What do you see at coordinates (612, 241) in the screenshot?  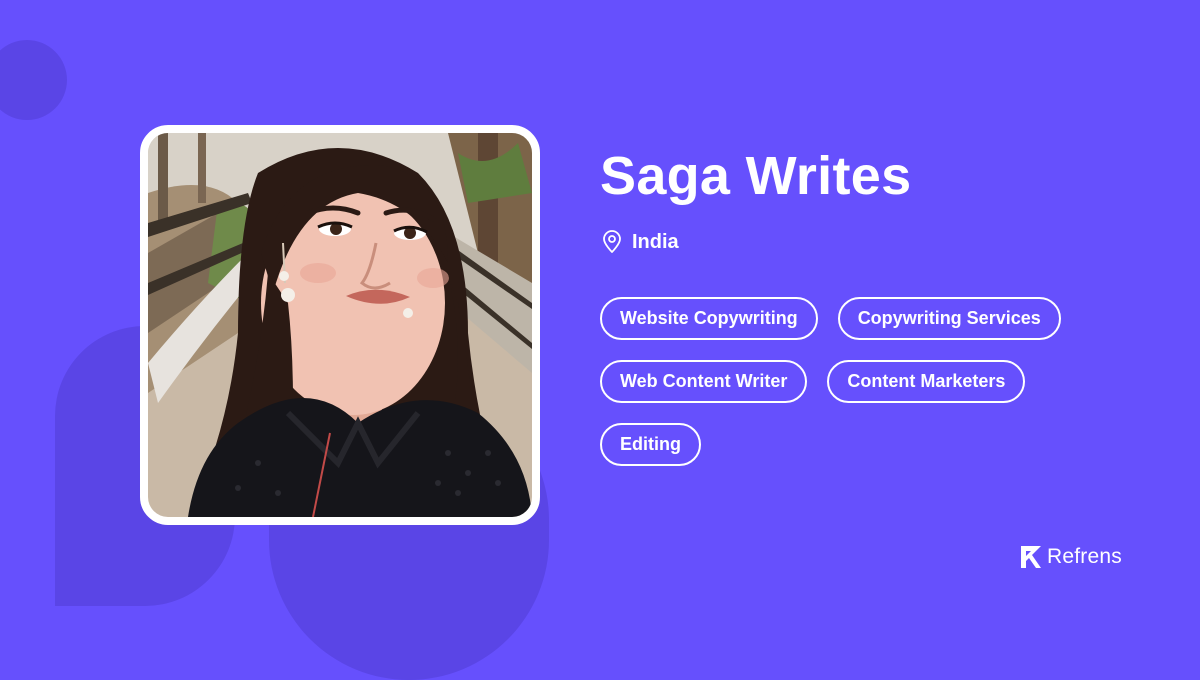 I see `map-pin-icon` at bounding box center [612, 241].